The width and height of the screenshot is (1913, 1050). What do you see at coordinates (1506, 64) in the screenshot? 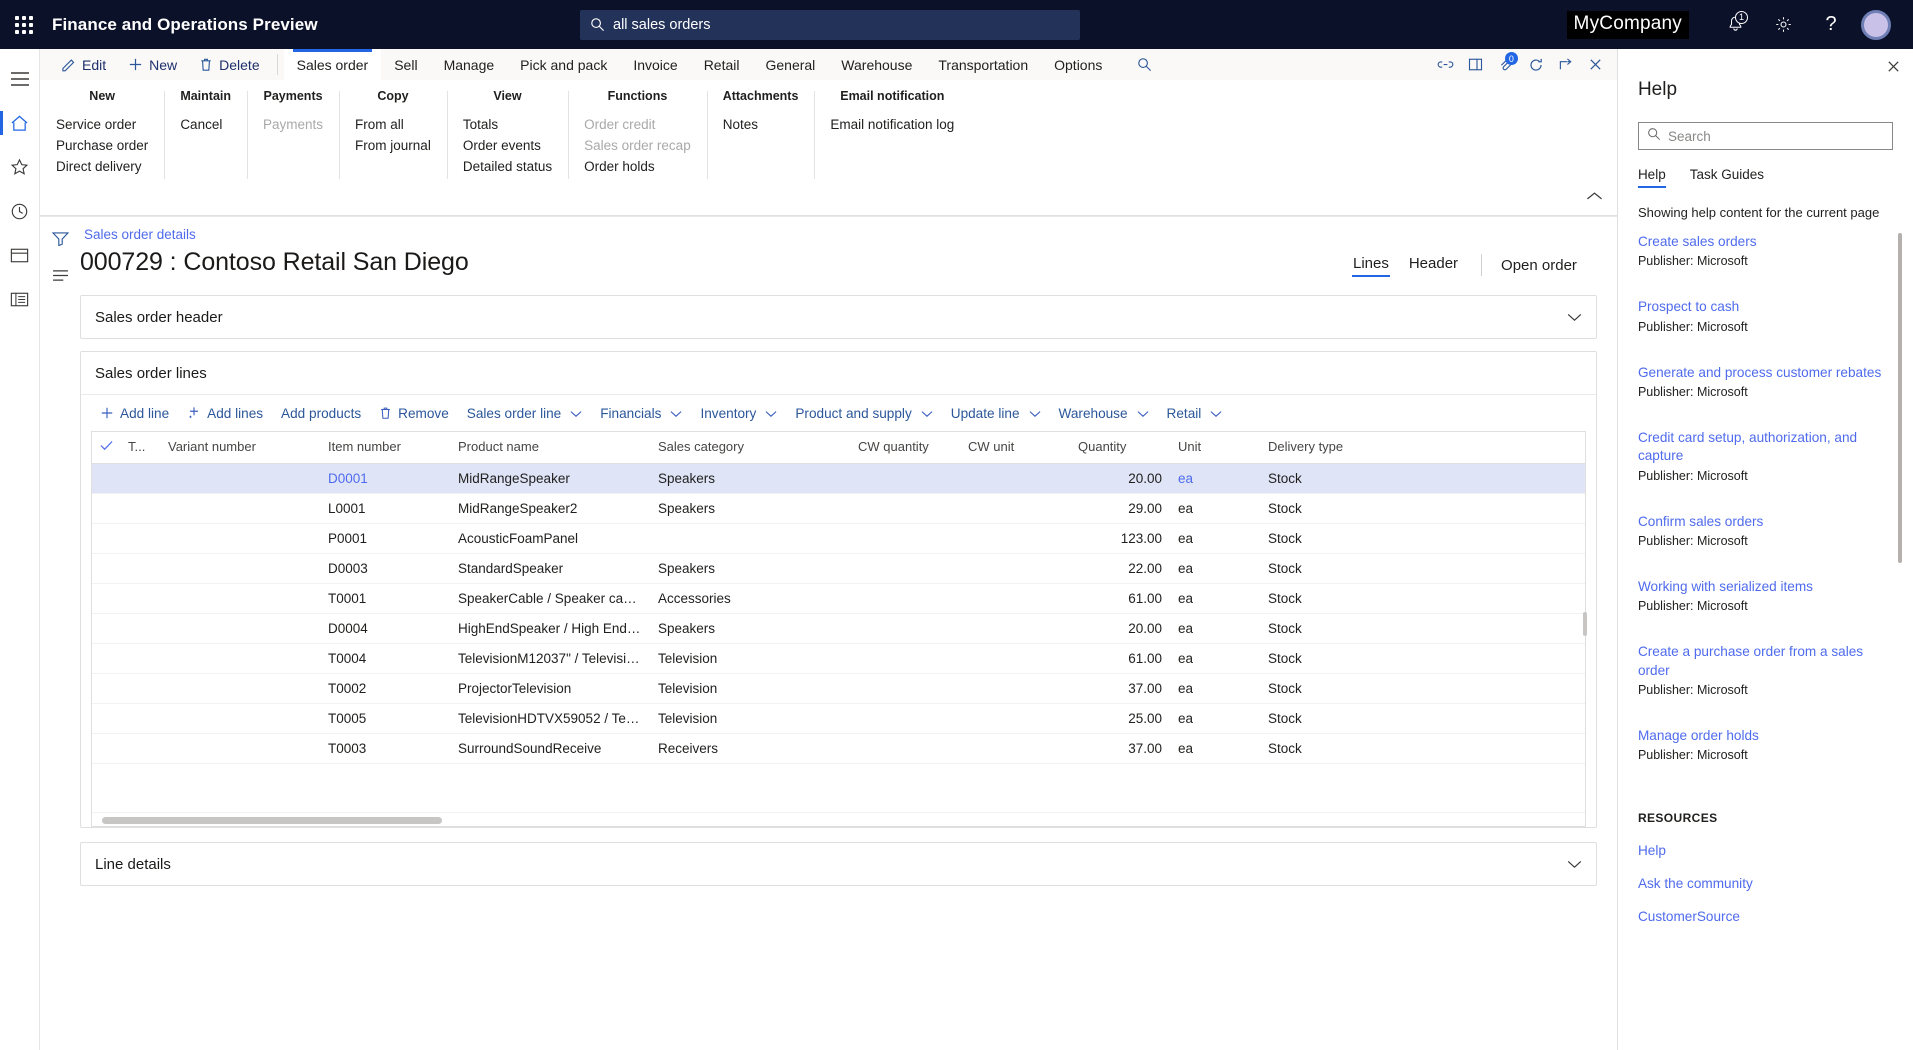
I see `attachments-button: 0` at bounding box center [1506, 64].